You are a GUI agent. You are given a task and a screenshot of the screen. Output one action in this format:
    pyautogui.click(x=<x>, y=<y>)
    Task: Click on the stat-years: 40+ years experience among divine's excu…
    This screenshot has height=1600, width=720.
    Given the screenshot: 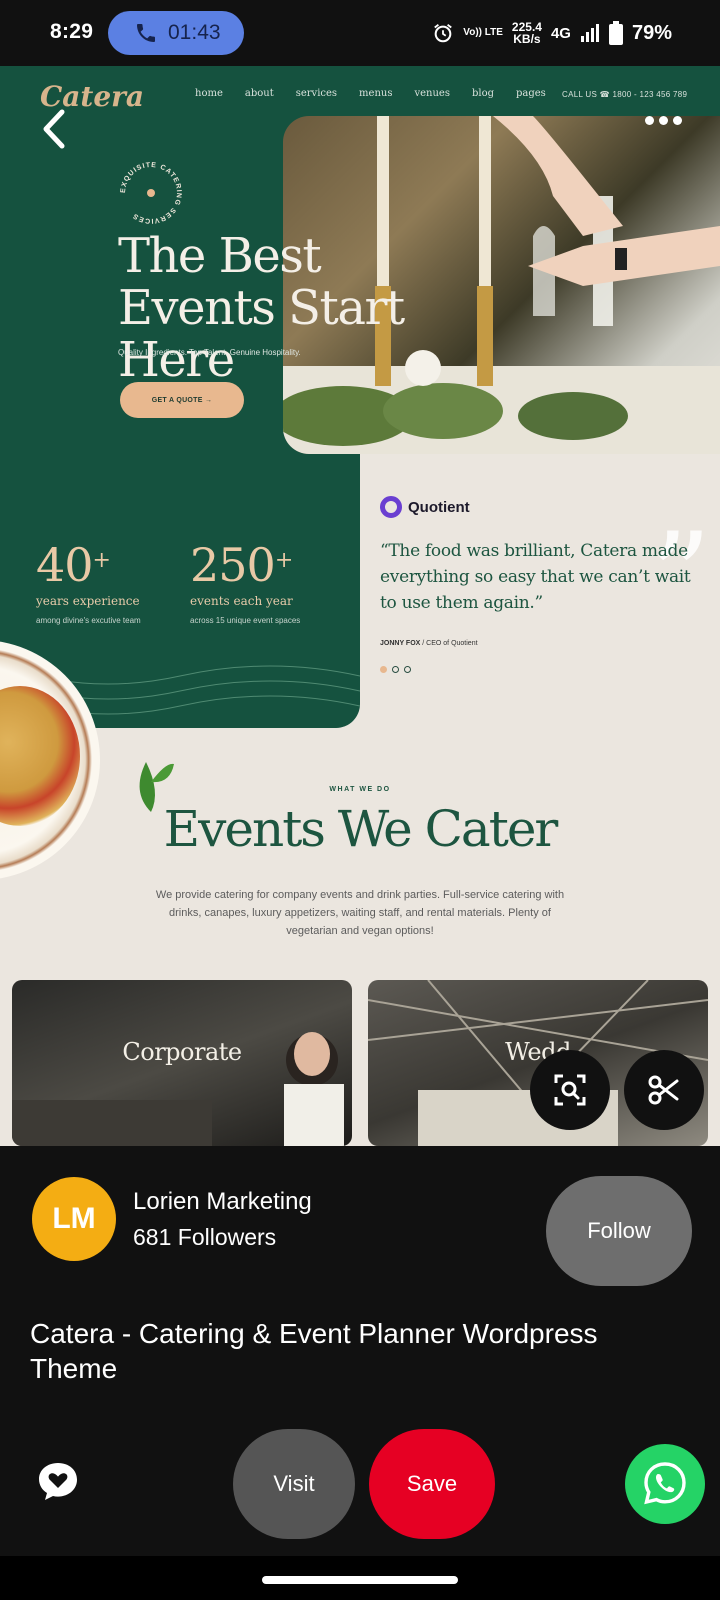 What is the action you would take?
    pyautogui.click(x=88, y=581)
    